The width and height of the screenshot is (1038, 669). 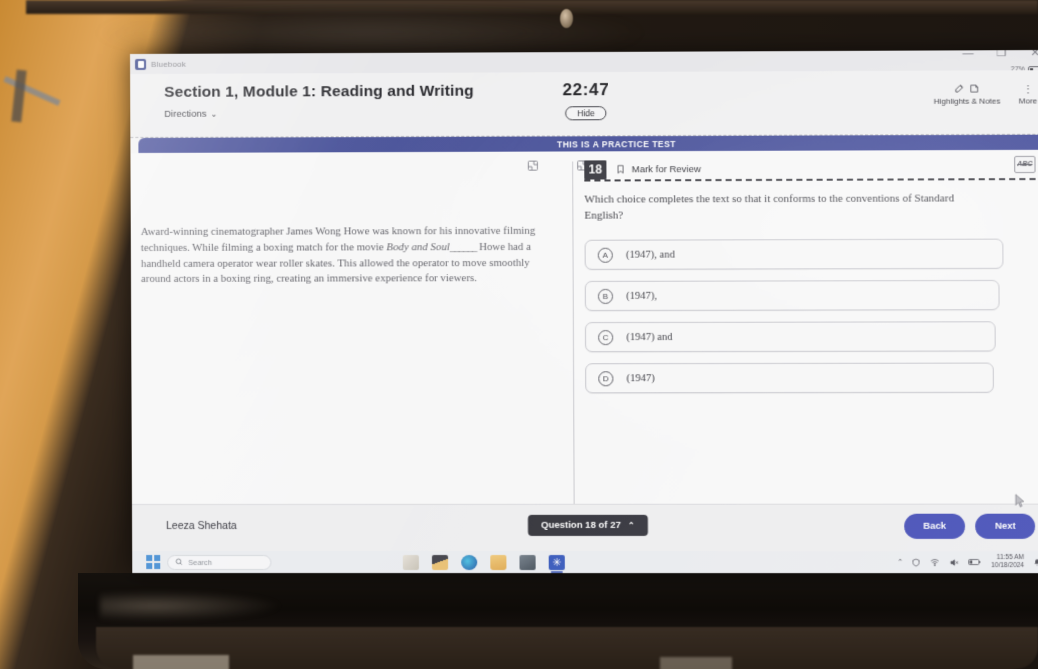 I want to click on mark-for-review-button: Mark for Review, so click(x=658, y=169).